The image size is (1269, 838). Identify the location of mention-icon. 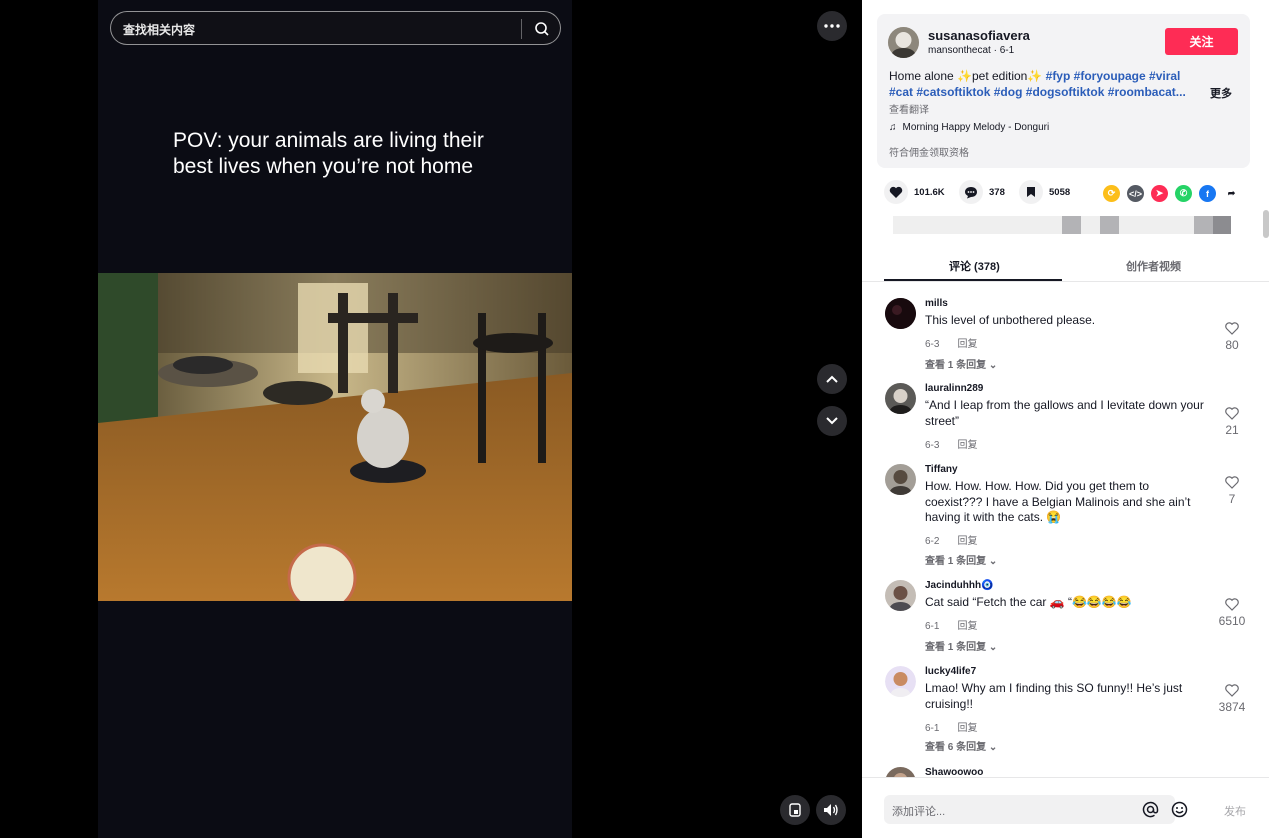
(1150, 812).